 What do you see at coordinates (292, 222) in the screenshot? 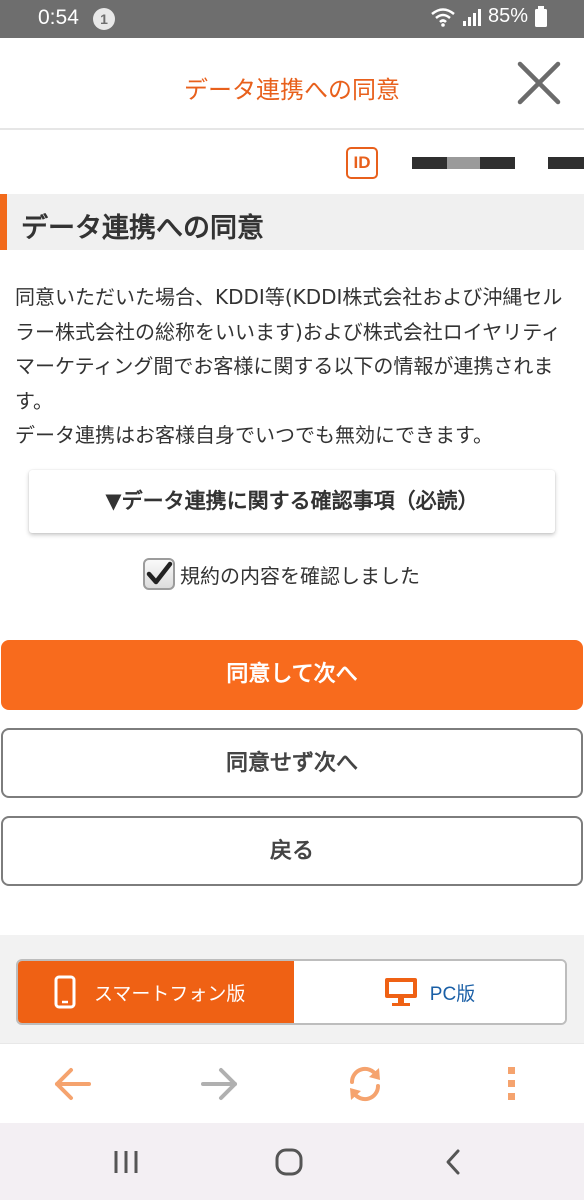
I see `section-heading: データ連携への同意` at bounding box center [292, 222].